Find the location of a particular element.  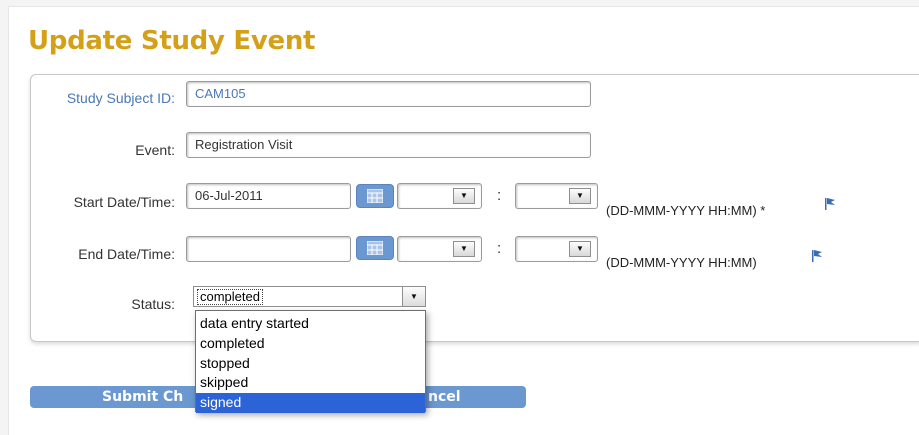

status-option-signed: signed is located at coordinates (310, 403).